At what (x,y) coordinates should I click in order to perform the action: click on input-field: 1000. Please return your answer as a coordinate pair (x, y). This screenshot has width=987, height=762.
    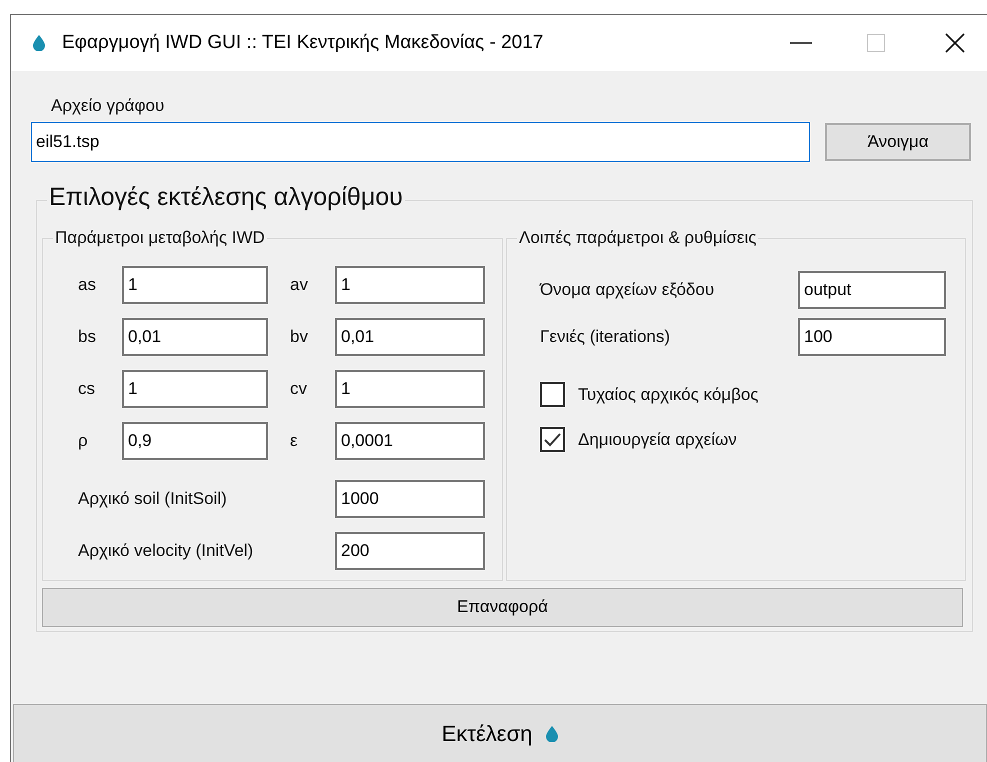
    Looking at the image, I should click on (410, 499).